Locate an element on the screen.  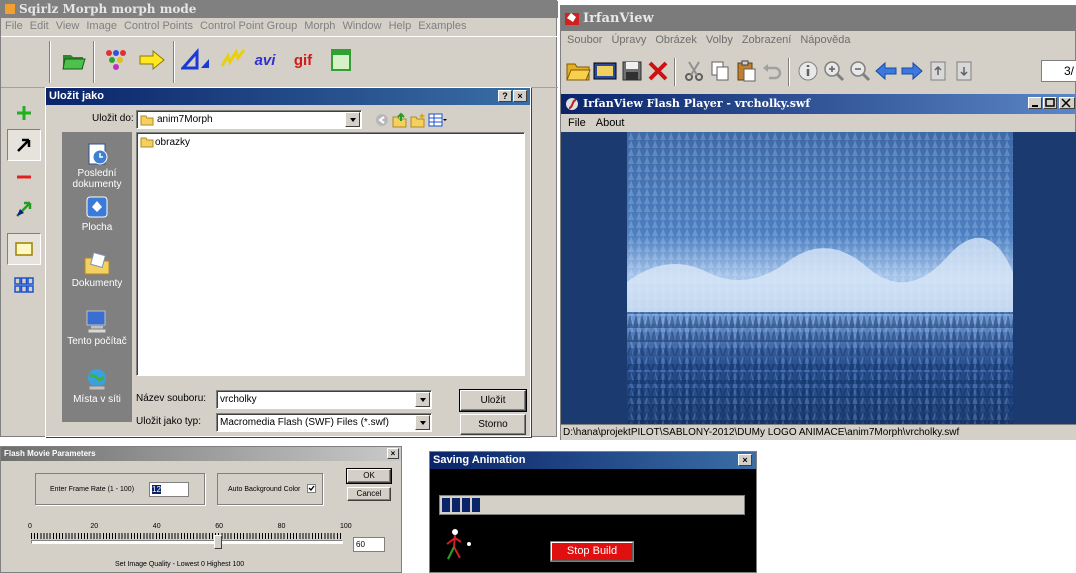
undo-button is located at coordinates (772, 71).